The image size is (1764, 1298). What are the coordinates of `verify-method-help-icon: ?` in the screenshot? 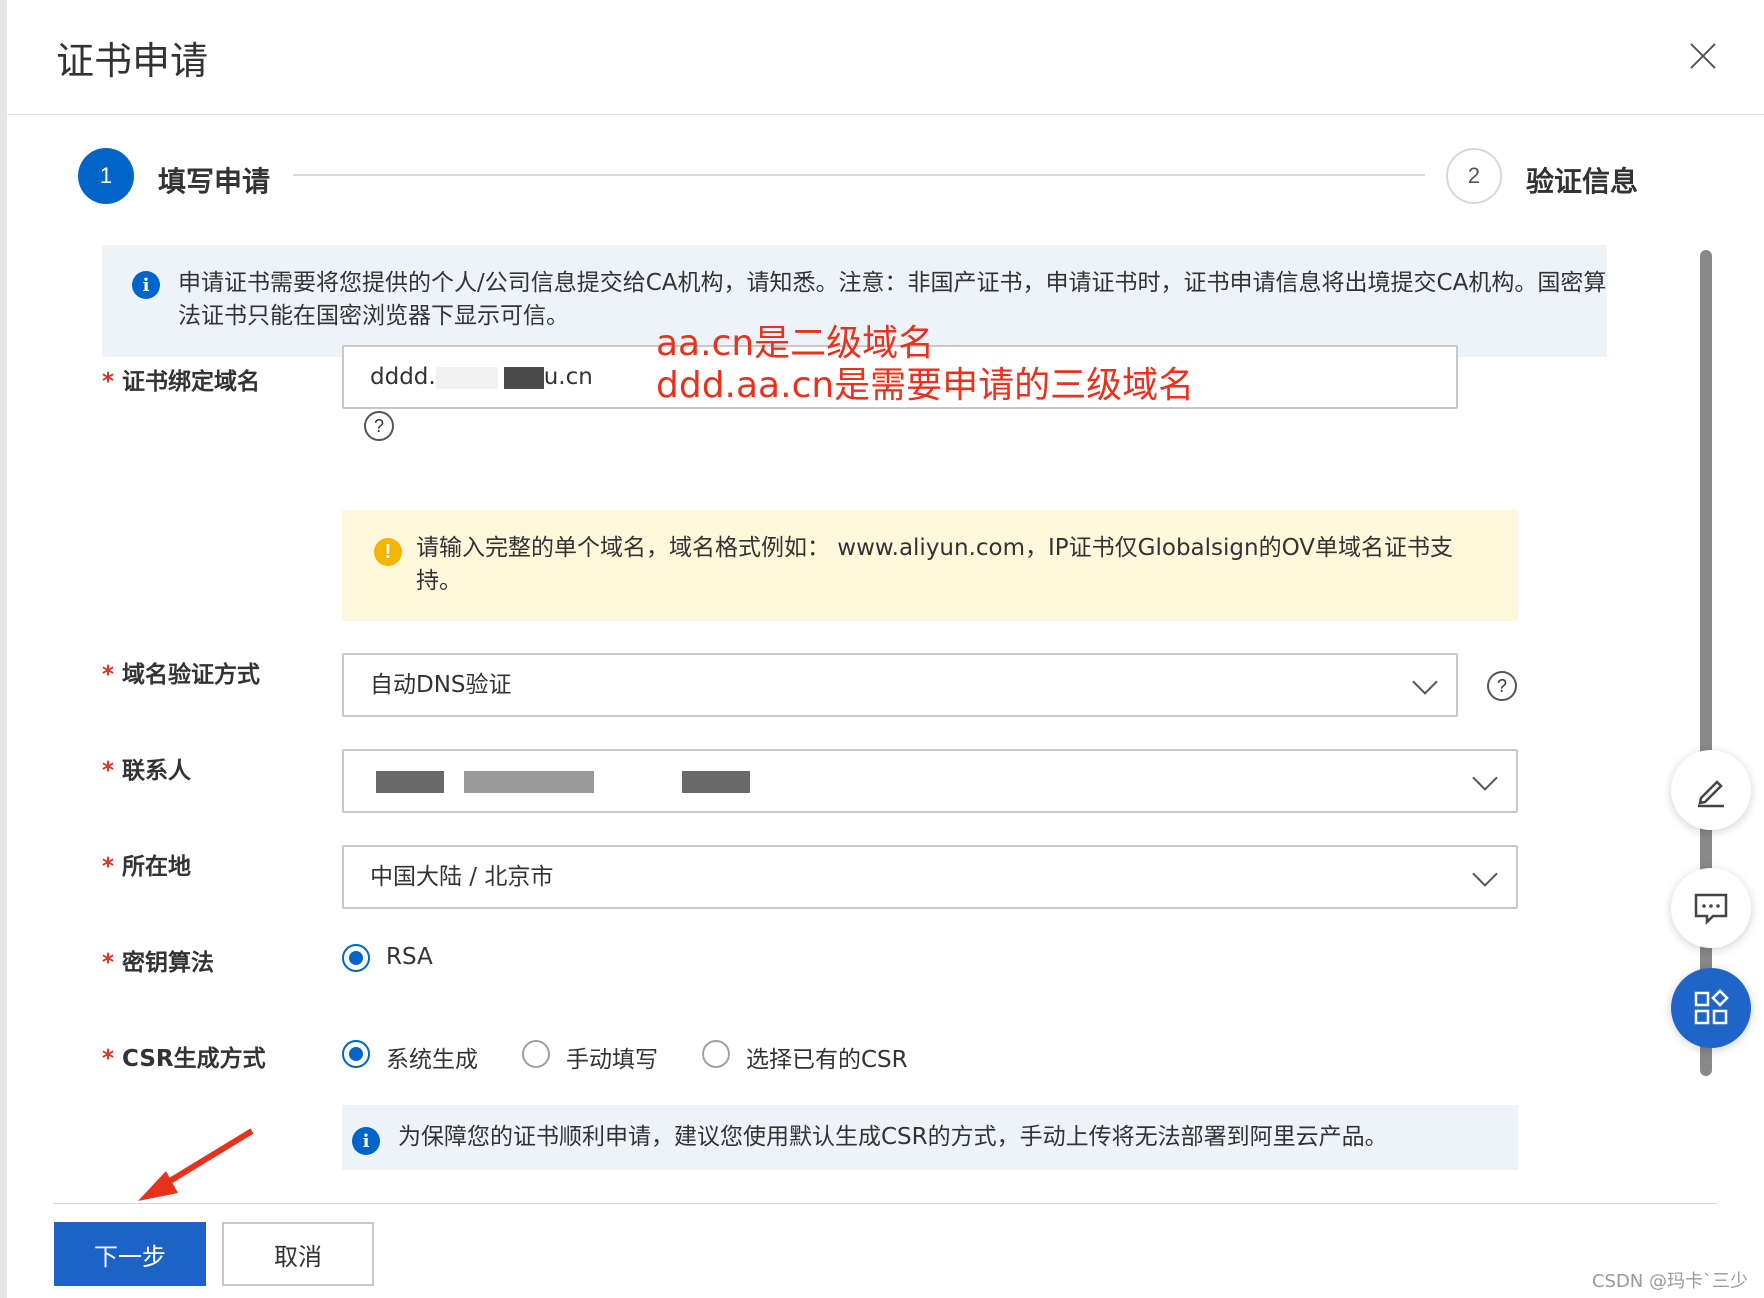 It's located at (1502, 686).